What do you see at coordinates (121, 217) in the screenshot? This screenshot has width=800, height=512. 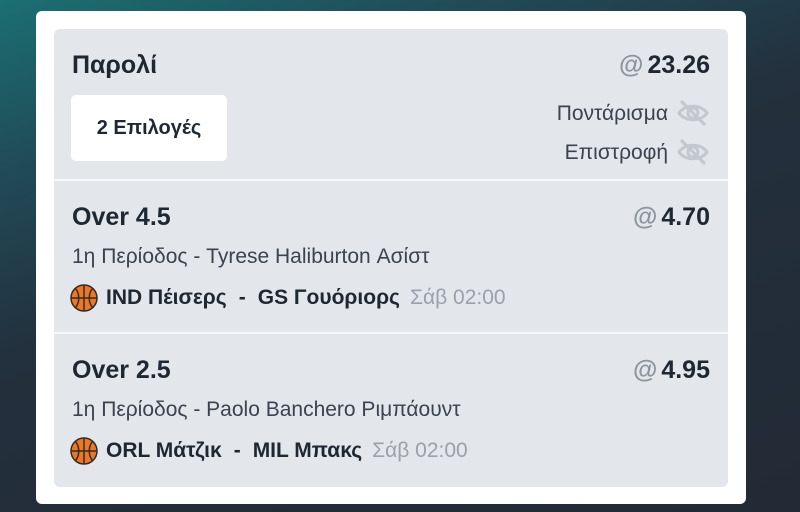 I see `bet-title: Over 4.5` at bounding box center [121, 217].